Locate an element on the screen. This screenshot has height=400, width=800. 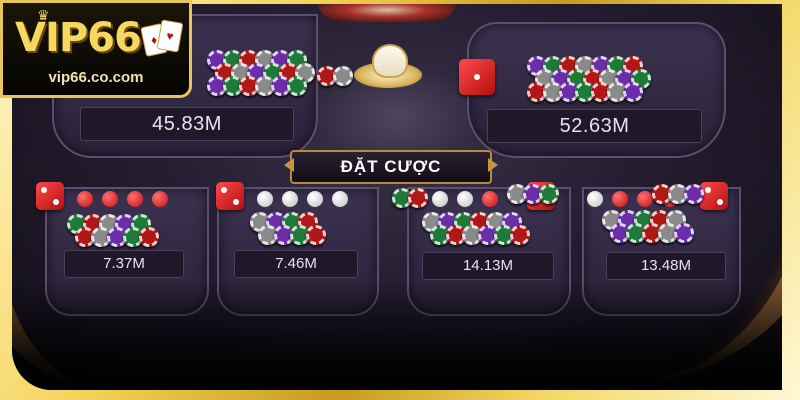
logo-text: VIP66 is located at coordinates (78, 38).